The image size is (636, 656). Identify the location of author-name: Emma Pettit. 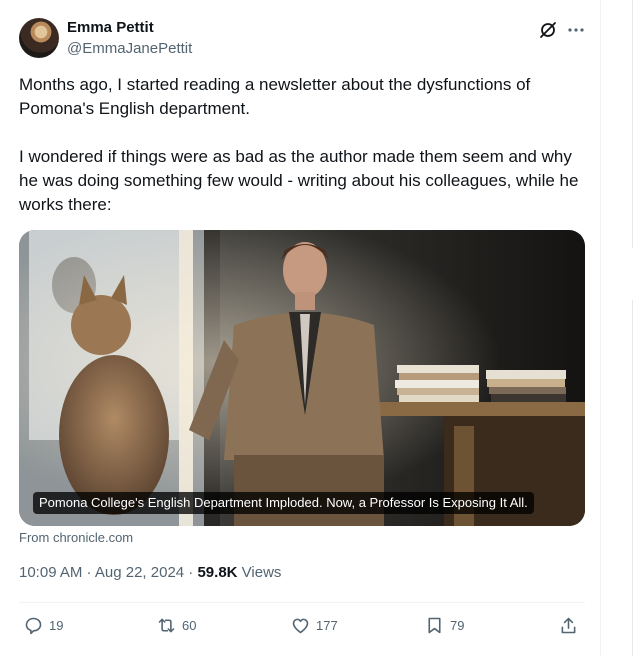
(110, 27).